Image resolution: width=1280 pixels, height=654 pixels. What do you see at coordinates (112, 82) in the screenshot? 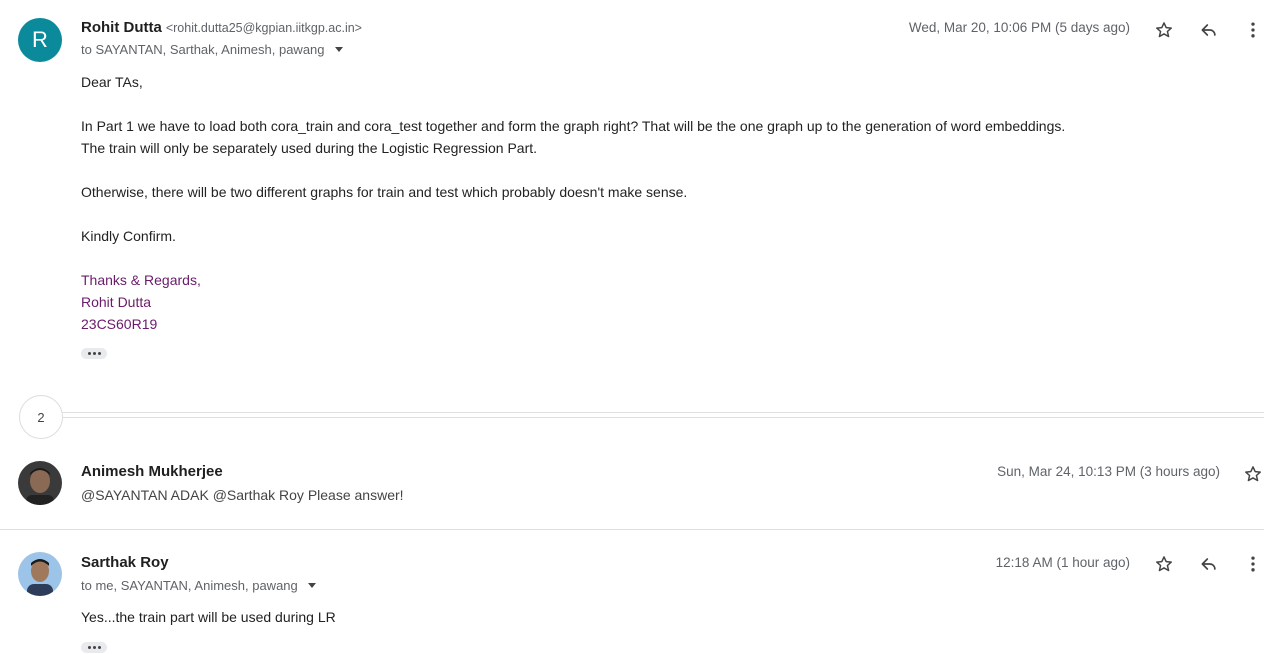
I see `body-greeting: Dear TAs,` at bounding box center [112, 82].